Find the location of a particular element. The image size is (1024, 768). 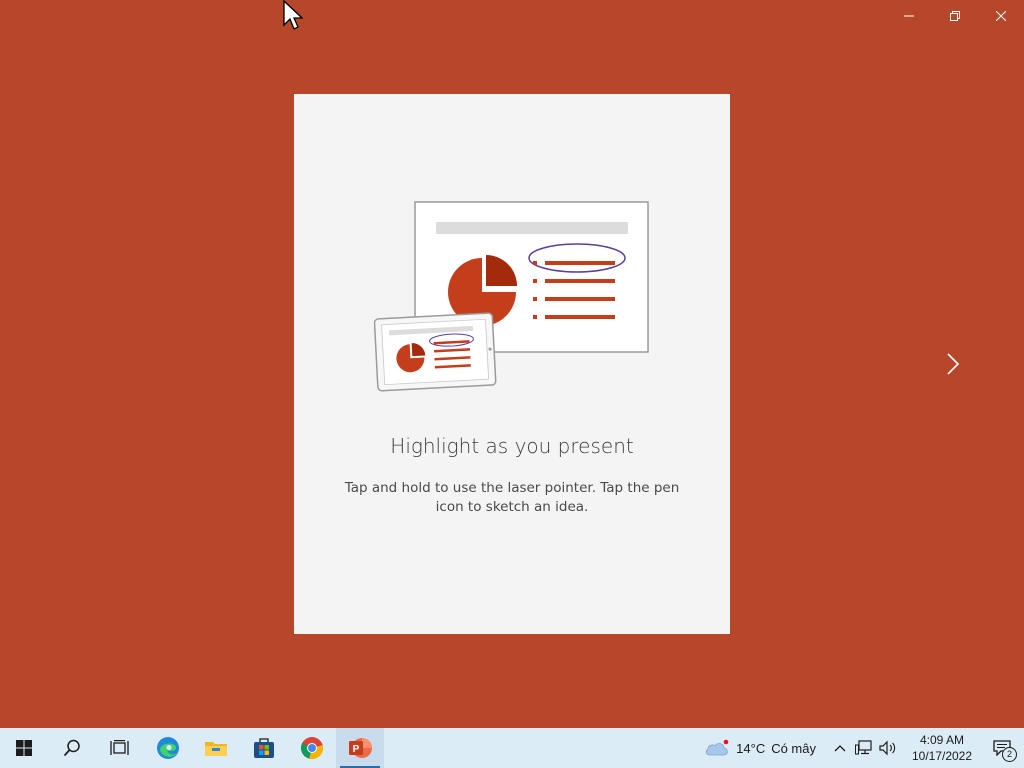

window-controls is located at coordinates (955, 16).